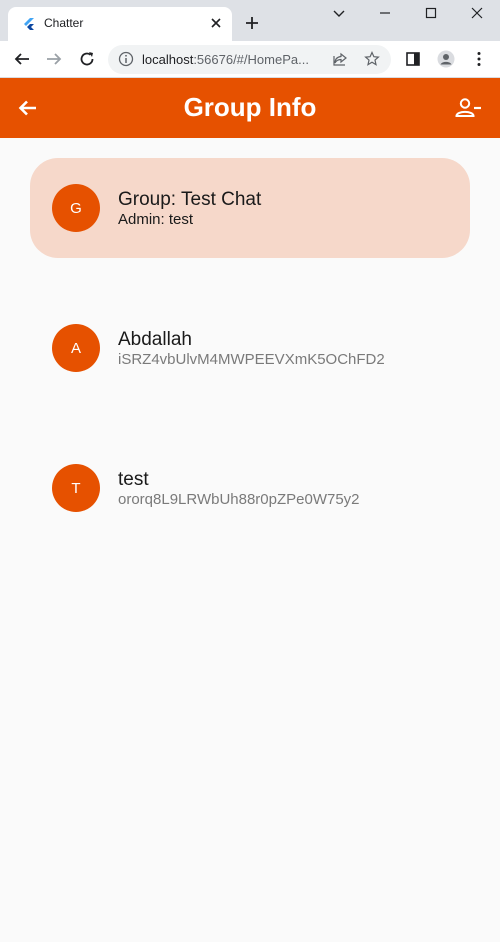  Describe the element at coordinates (22, 59) in the screenshot. I see `back-icon` at that location.